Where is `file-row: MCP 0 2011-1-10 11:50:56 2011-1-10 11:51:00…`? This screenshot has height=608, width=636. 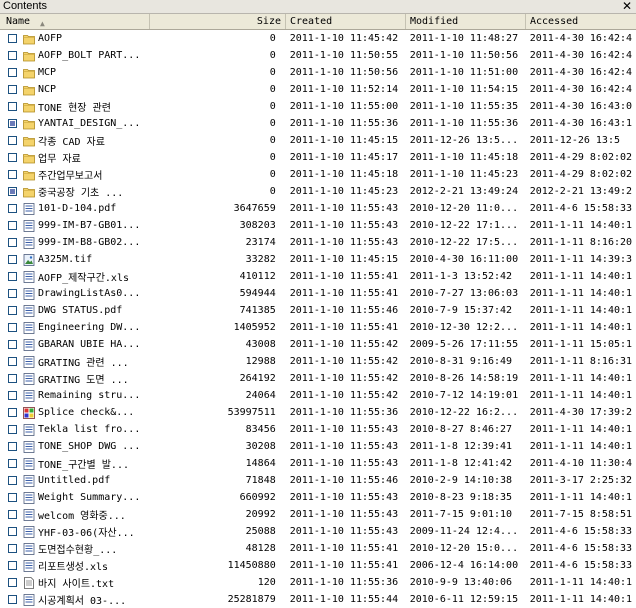
file-row: MCP 0 2011-1-10 11:50:56 2011-1-10 11:51:00… is located at coordinates (318, 72).